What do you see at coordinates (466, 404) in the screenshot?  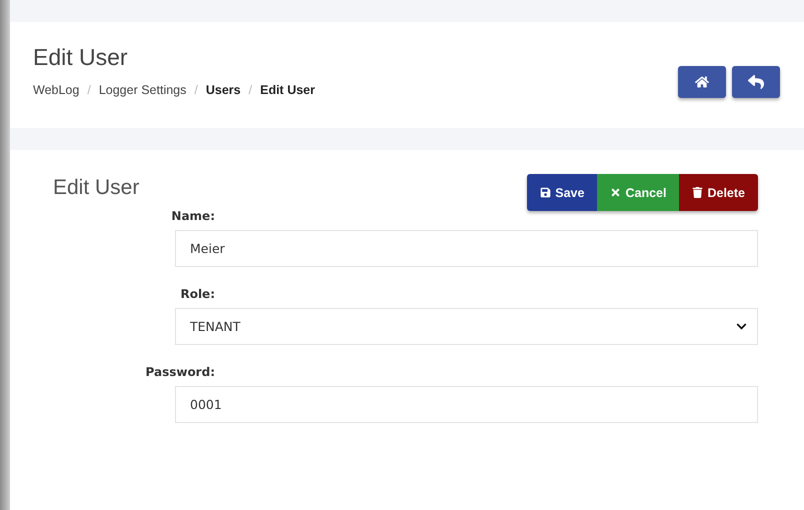 I see `input-field: 0001` at bounding box center [466, 404].